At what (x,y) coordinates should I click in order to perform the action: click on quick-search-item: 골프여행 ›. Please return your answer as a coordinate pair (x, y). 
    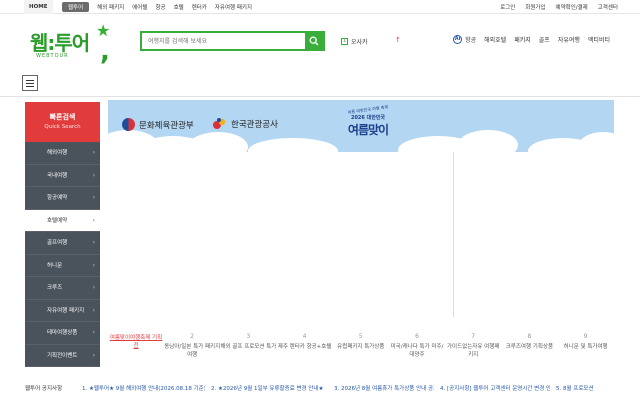
    Looking at the image, I should click on (62, 243).